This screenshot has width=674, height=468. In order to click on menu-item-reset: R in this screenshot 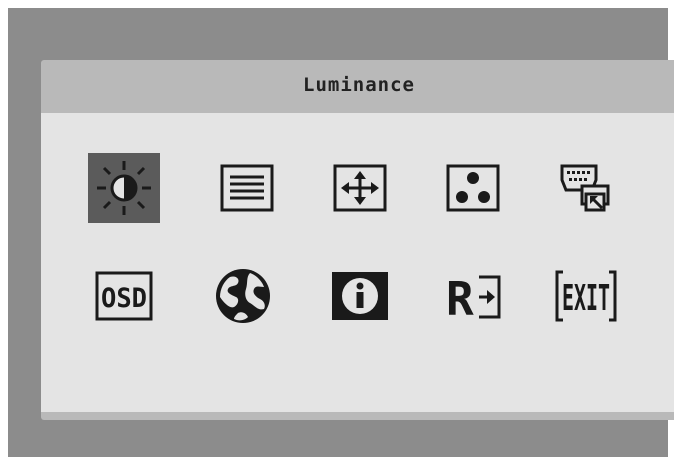, I will do `click(473, 296)`.